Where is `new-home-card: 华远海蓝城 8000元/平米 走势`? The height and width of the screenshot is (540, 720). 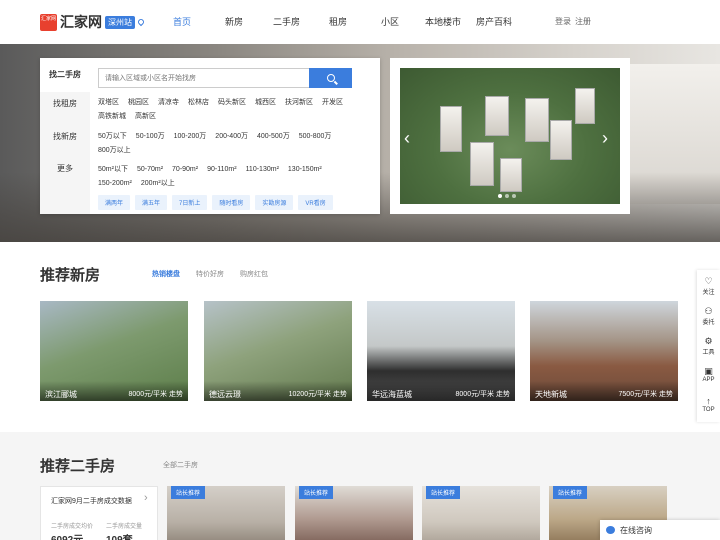
new-home-card: 华远海蓝城 8000元/平米 走势 is located at coordinates (441, 351).